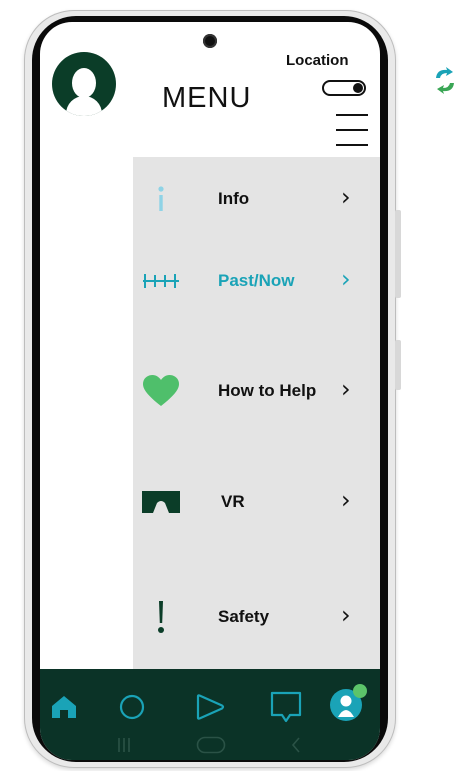  Describe the element at coordinates (161, 502) in the screenshot. I see `vr-headset-icon` at that location.